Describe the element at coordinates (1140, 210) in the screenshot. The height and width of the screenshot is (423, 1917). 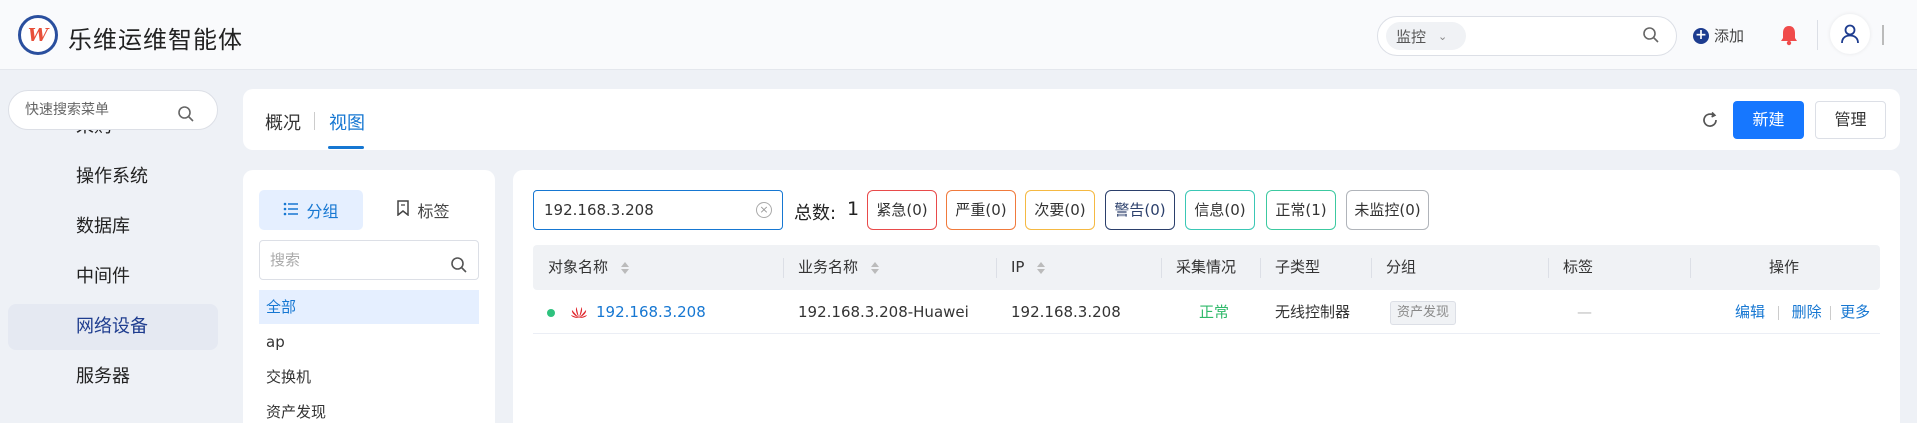
I see `severity-filter-warning: 警告(0)` at that location.